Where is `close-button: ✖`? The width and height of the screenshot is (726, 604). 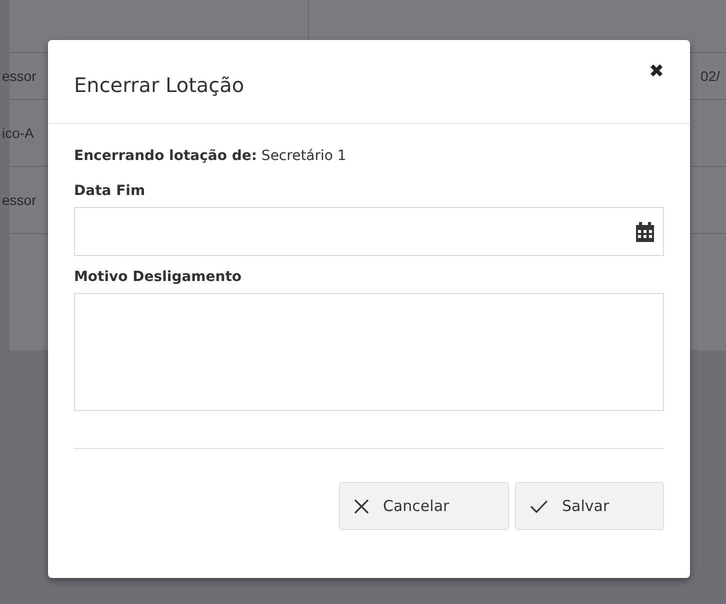
close-button: ✖ is located at coordinates (656, 71).